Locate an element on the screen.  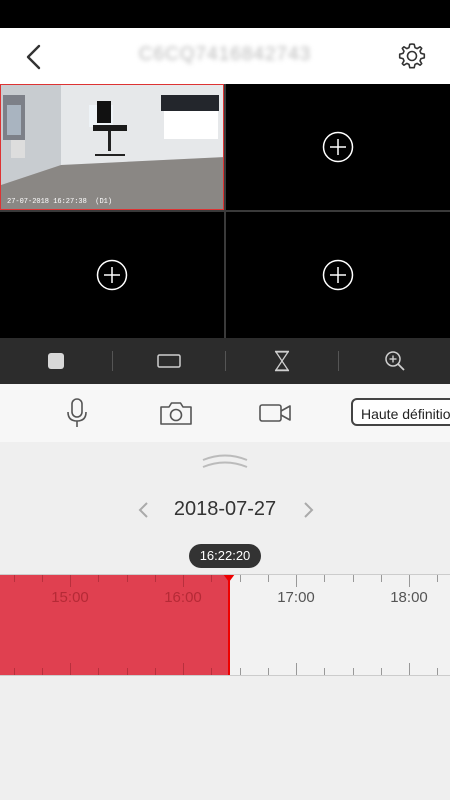
playhead-line is located at coordinates (229, 625).